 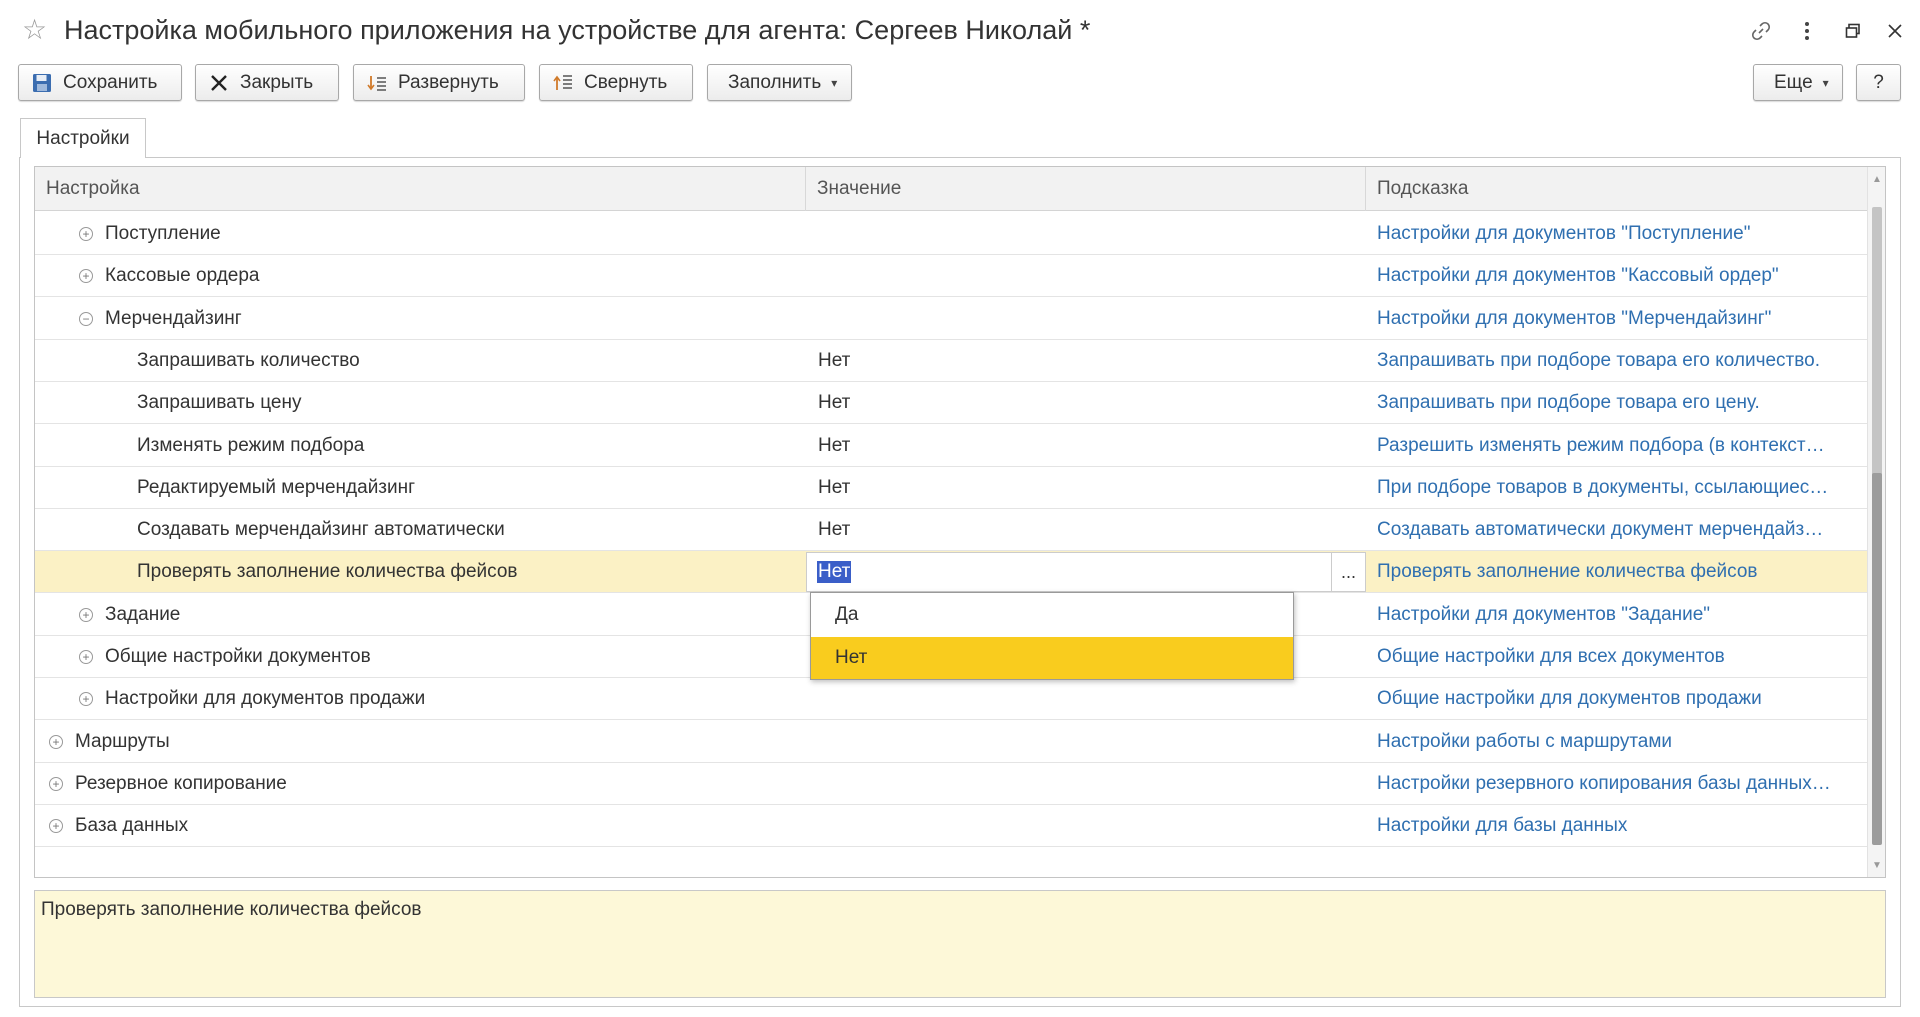 I want to click on setting-name: Запрашивать количество, so click(x=248, y=360).